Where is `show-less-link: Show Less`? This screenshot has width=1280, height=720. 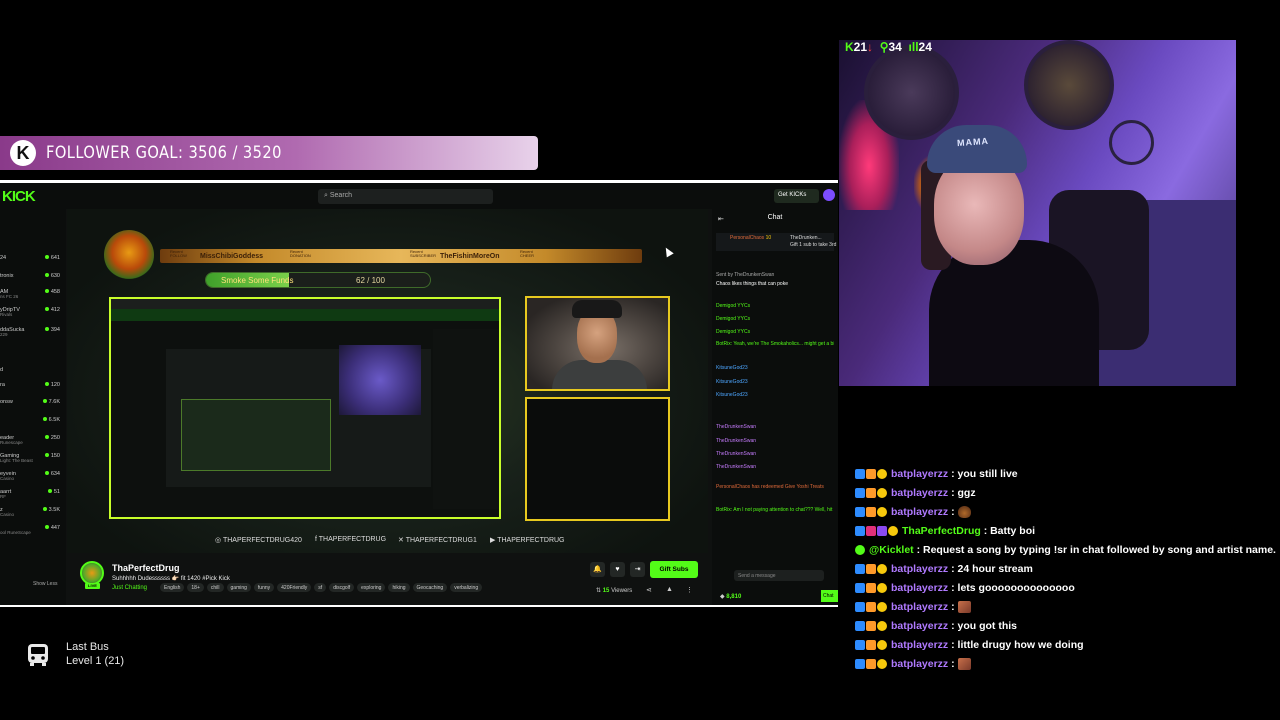 show-less-link: Show Less is located at coordinates (45, 584).